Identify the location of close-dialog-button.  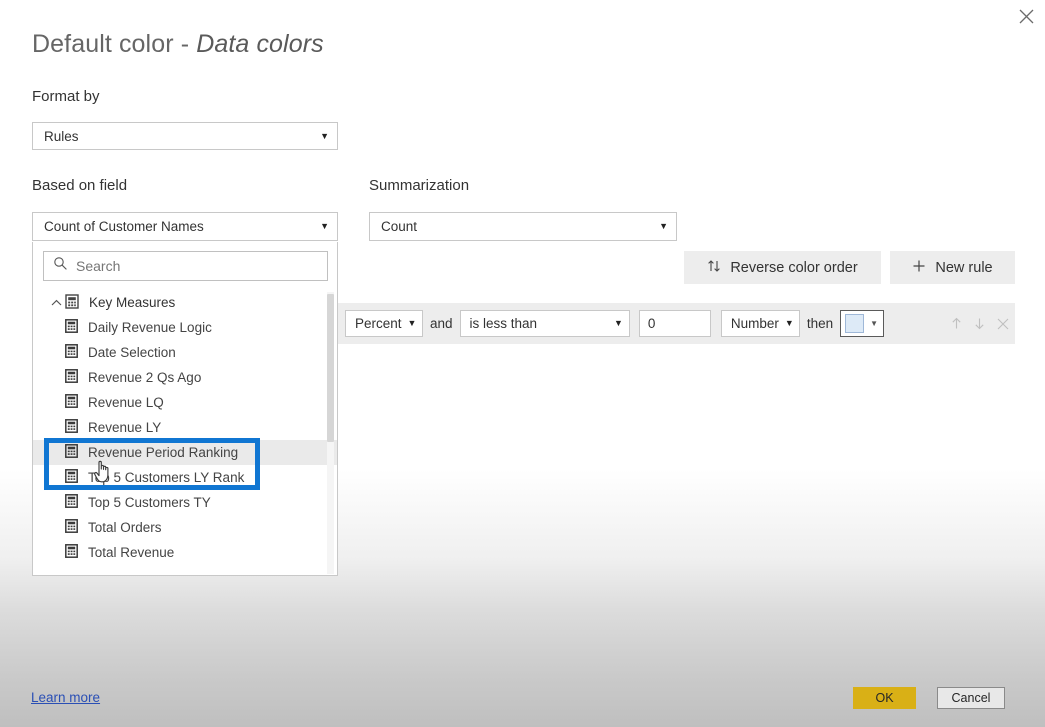
(1026, 16).